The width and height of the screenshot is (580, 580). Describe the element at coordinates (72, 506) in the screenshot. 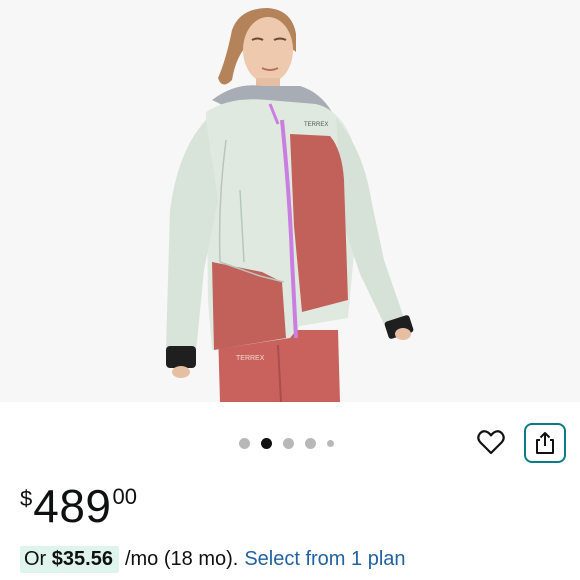

I see `price-whole: 489` at that location.